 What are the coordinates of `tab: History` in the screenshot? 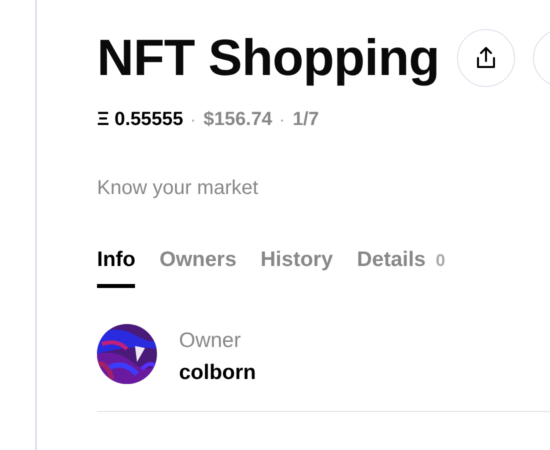 It's located at (296, 268).